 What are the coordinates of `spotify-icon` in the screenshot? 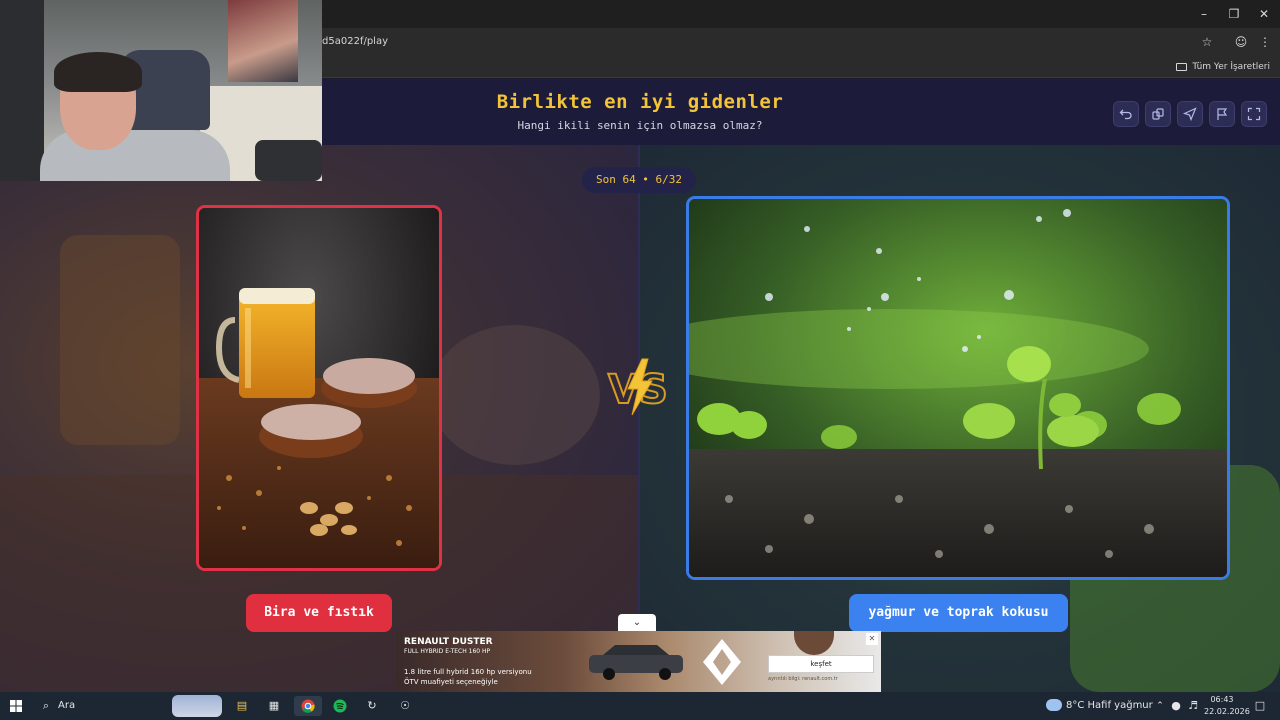 It's located at (340, 706).